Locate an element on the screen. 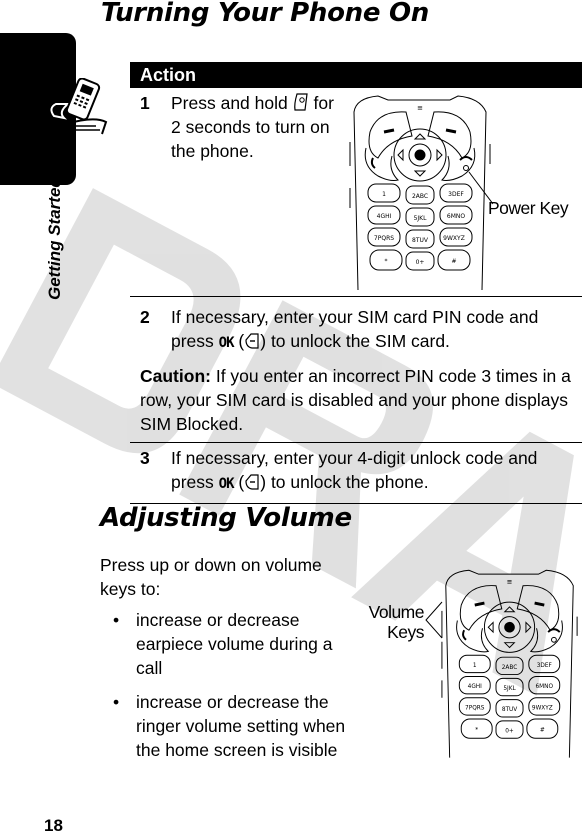  table-header: Action is located at coordinates (356, 75).